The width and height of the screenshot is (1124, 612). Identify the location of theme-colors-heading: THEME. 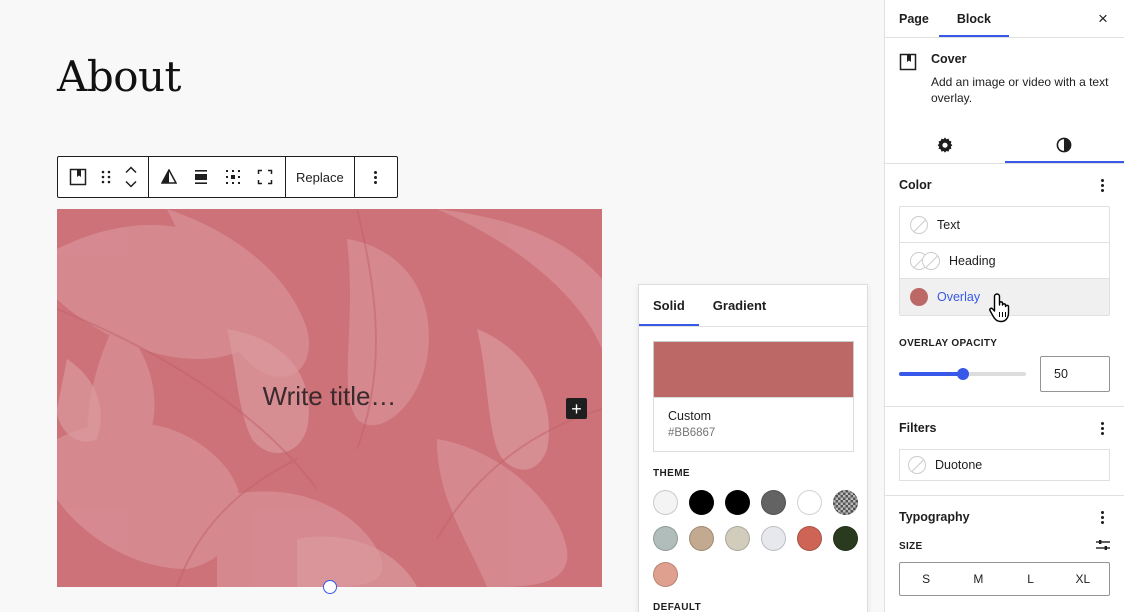
(671, 473).